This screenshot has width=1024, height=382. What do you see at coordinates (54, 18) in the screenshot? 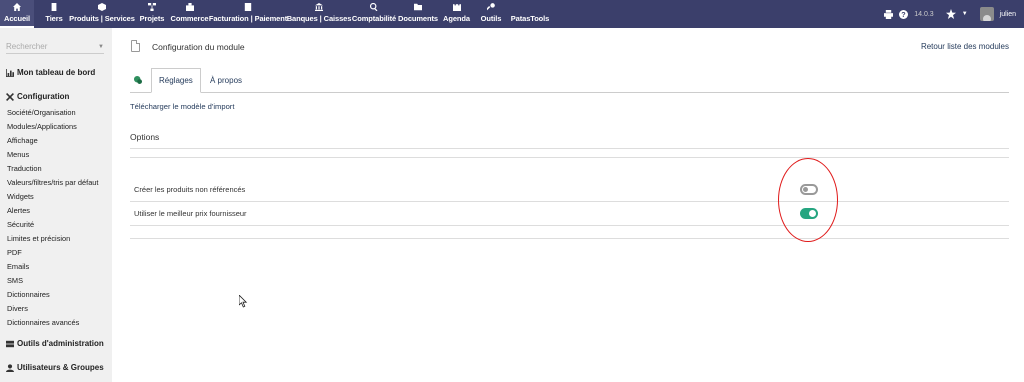
I see `menu-label: Tiers` at bounding box center [54, 18].